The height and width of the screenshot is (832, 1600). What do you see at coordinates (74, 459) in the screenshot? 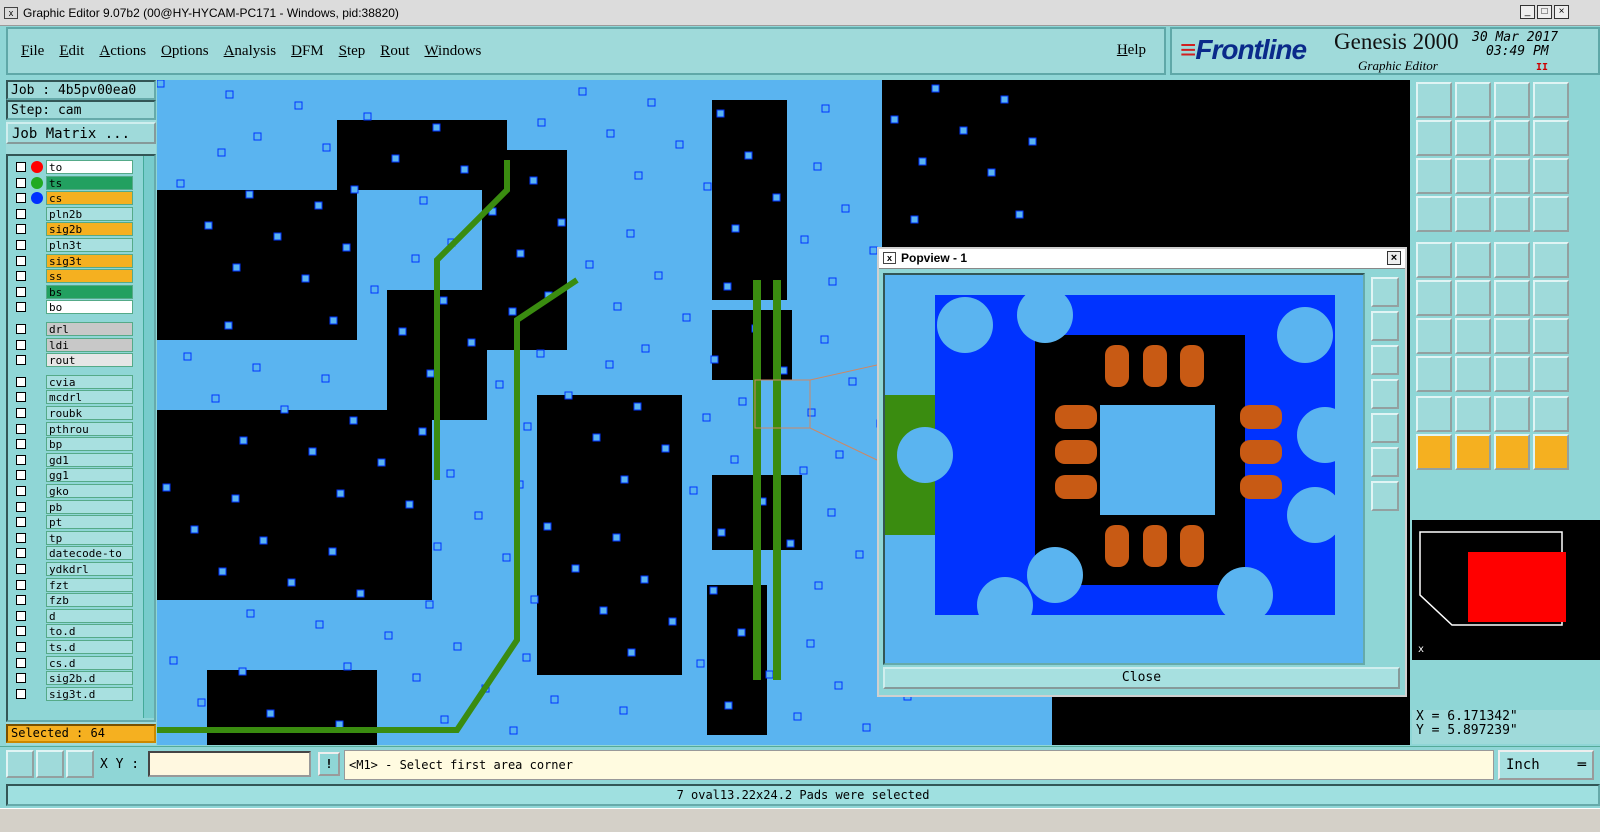
I see `layer-row-gd1: gd1` at bounding box center [74, 459].